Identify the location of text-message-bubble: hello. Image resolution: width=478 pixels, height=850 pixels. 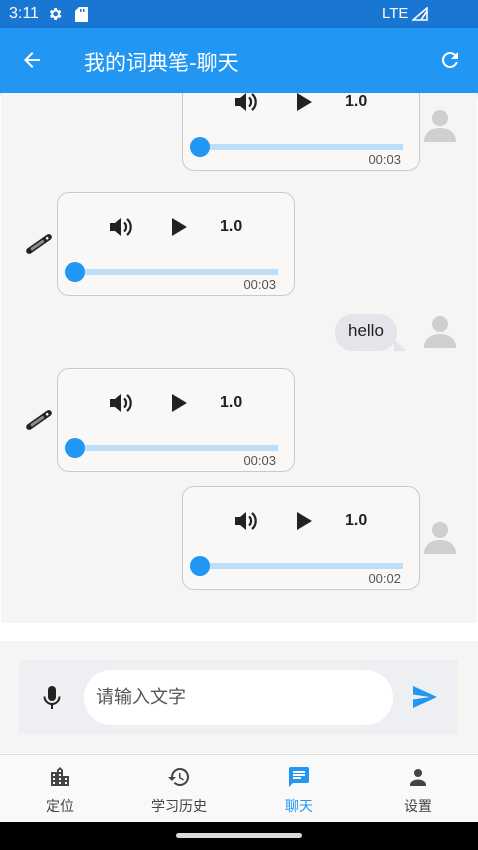
(370, 332).